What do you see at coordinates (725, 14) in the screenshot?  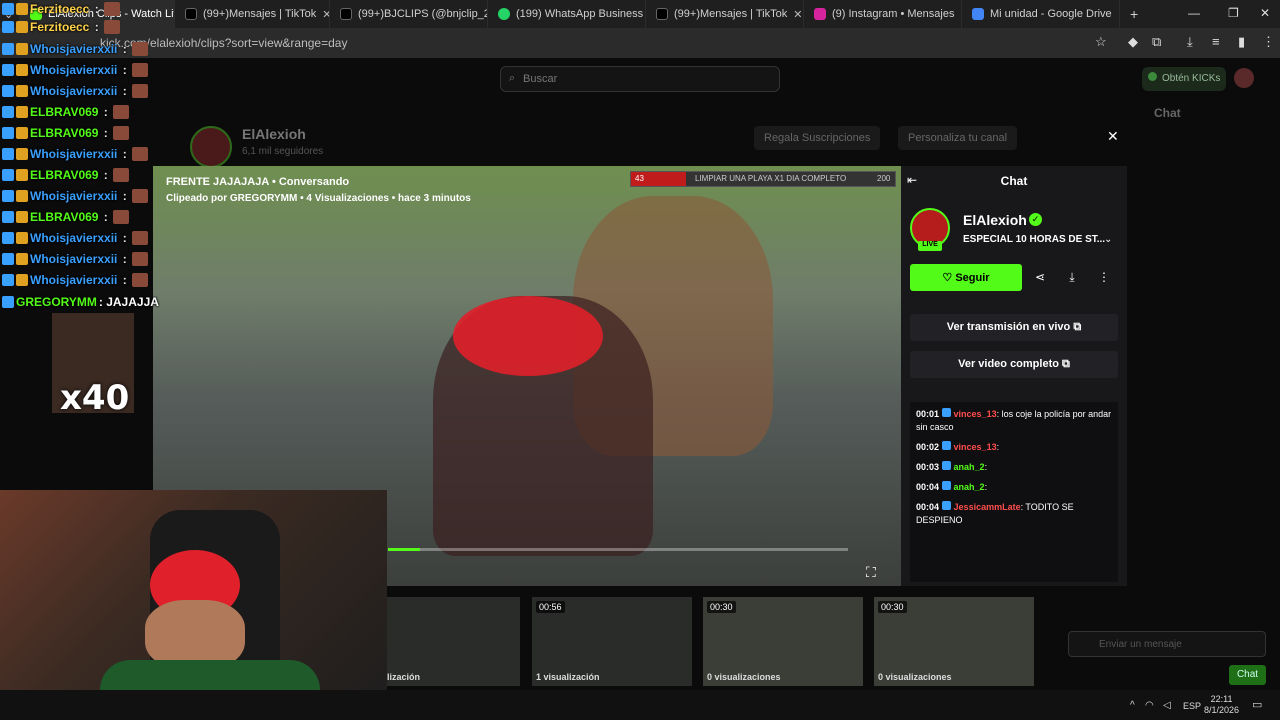 I see `tab-tiktok-3: (99+)Mensajes | TikTok ✕` at bounding box center [725, 14].